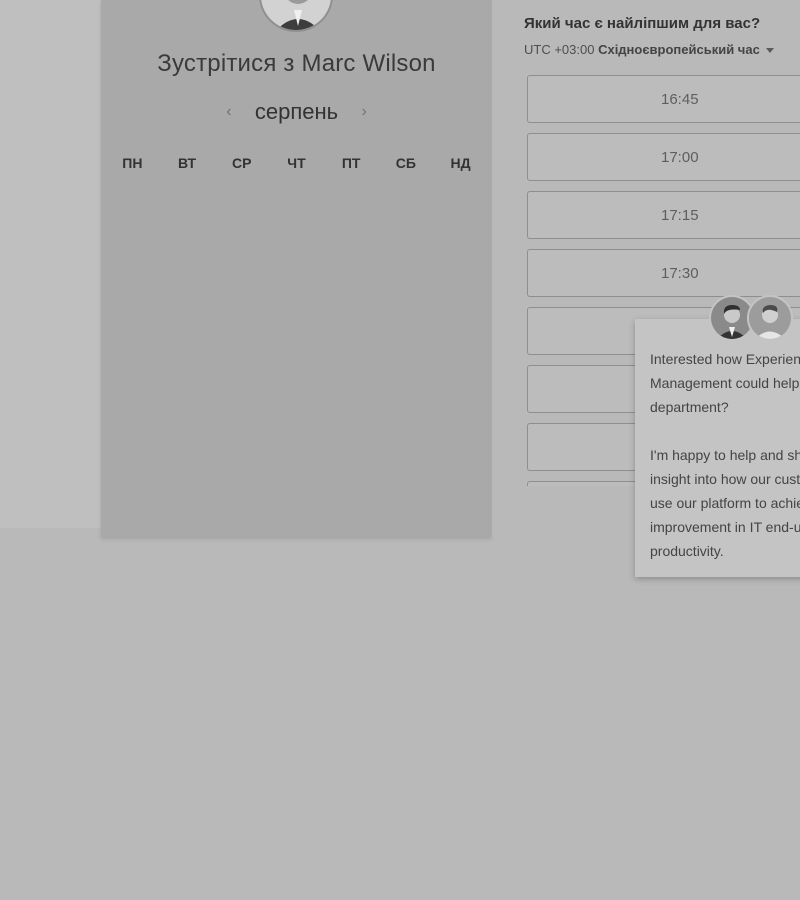 Image resolution: width=800 pixels, height=900 pixels. Describe the element at coordinates (663, 157) in the screenshot. I see `time-slot-button: 17:00` at that location.